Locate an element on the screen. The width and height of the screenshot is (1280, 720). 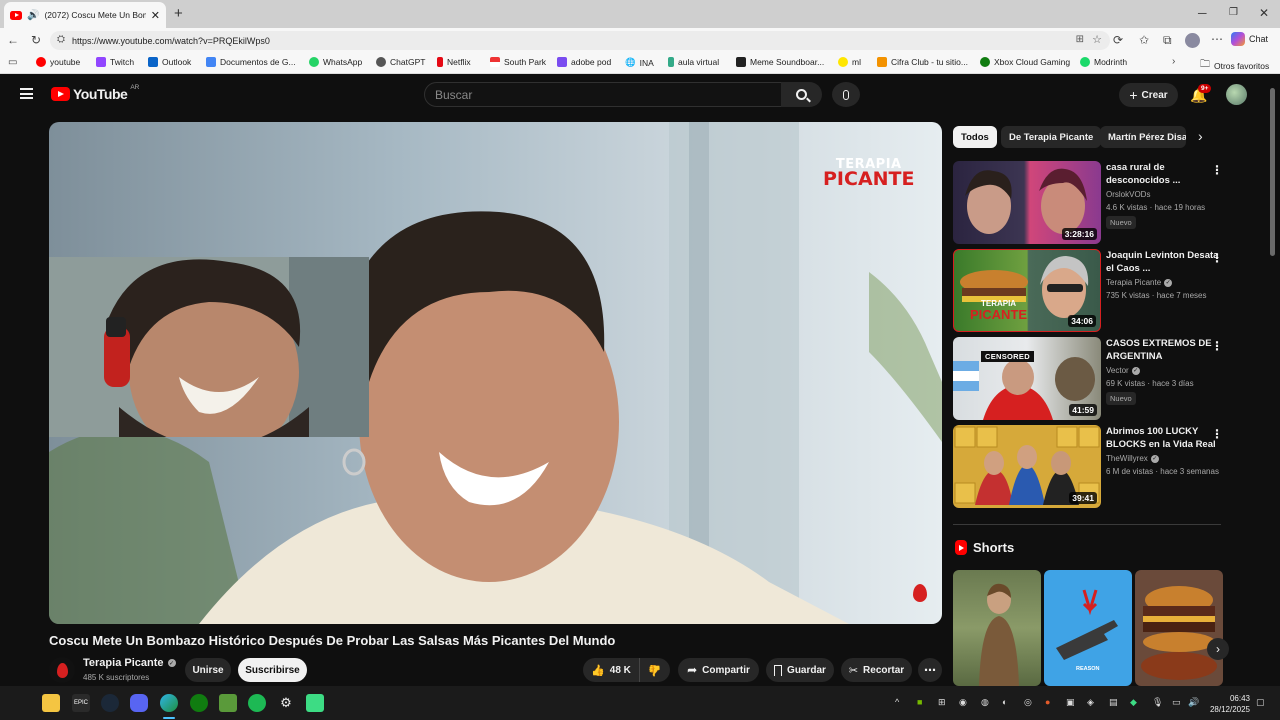
page-scrollbar is located at coordinates (1272, 172).